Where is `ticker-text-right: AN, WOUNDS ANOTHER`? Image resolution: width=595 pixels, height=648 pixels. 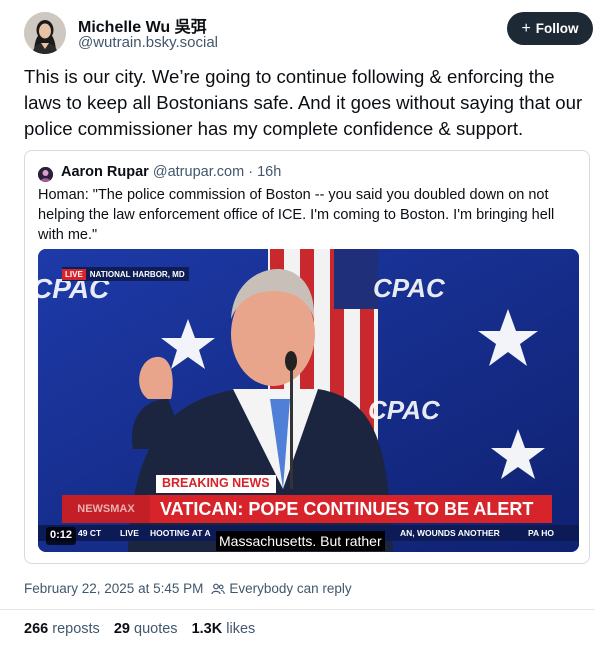
ticker-text-right: AN, WOUNDS ANOTHER is located at coordinates (450, 533).